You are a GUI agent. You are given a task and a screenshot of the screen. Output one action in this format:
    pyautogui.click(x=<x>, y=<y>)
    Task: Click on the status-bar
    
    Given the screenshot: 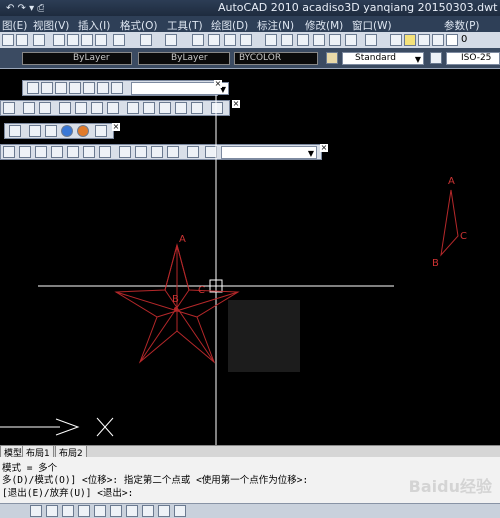 What is the action you would take?
    pyautogui.click(x=250, y=510)
    